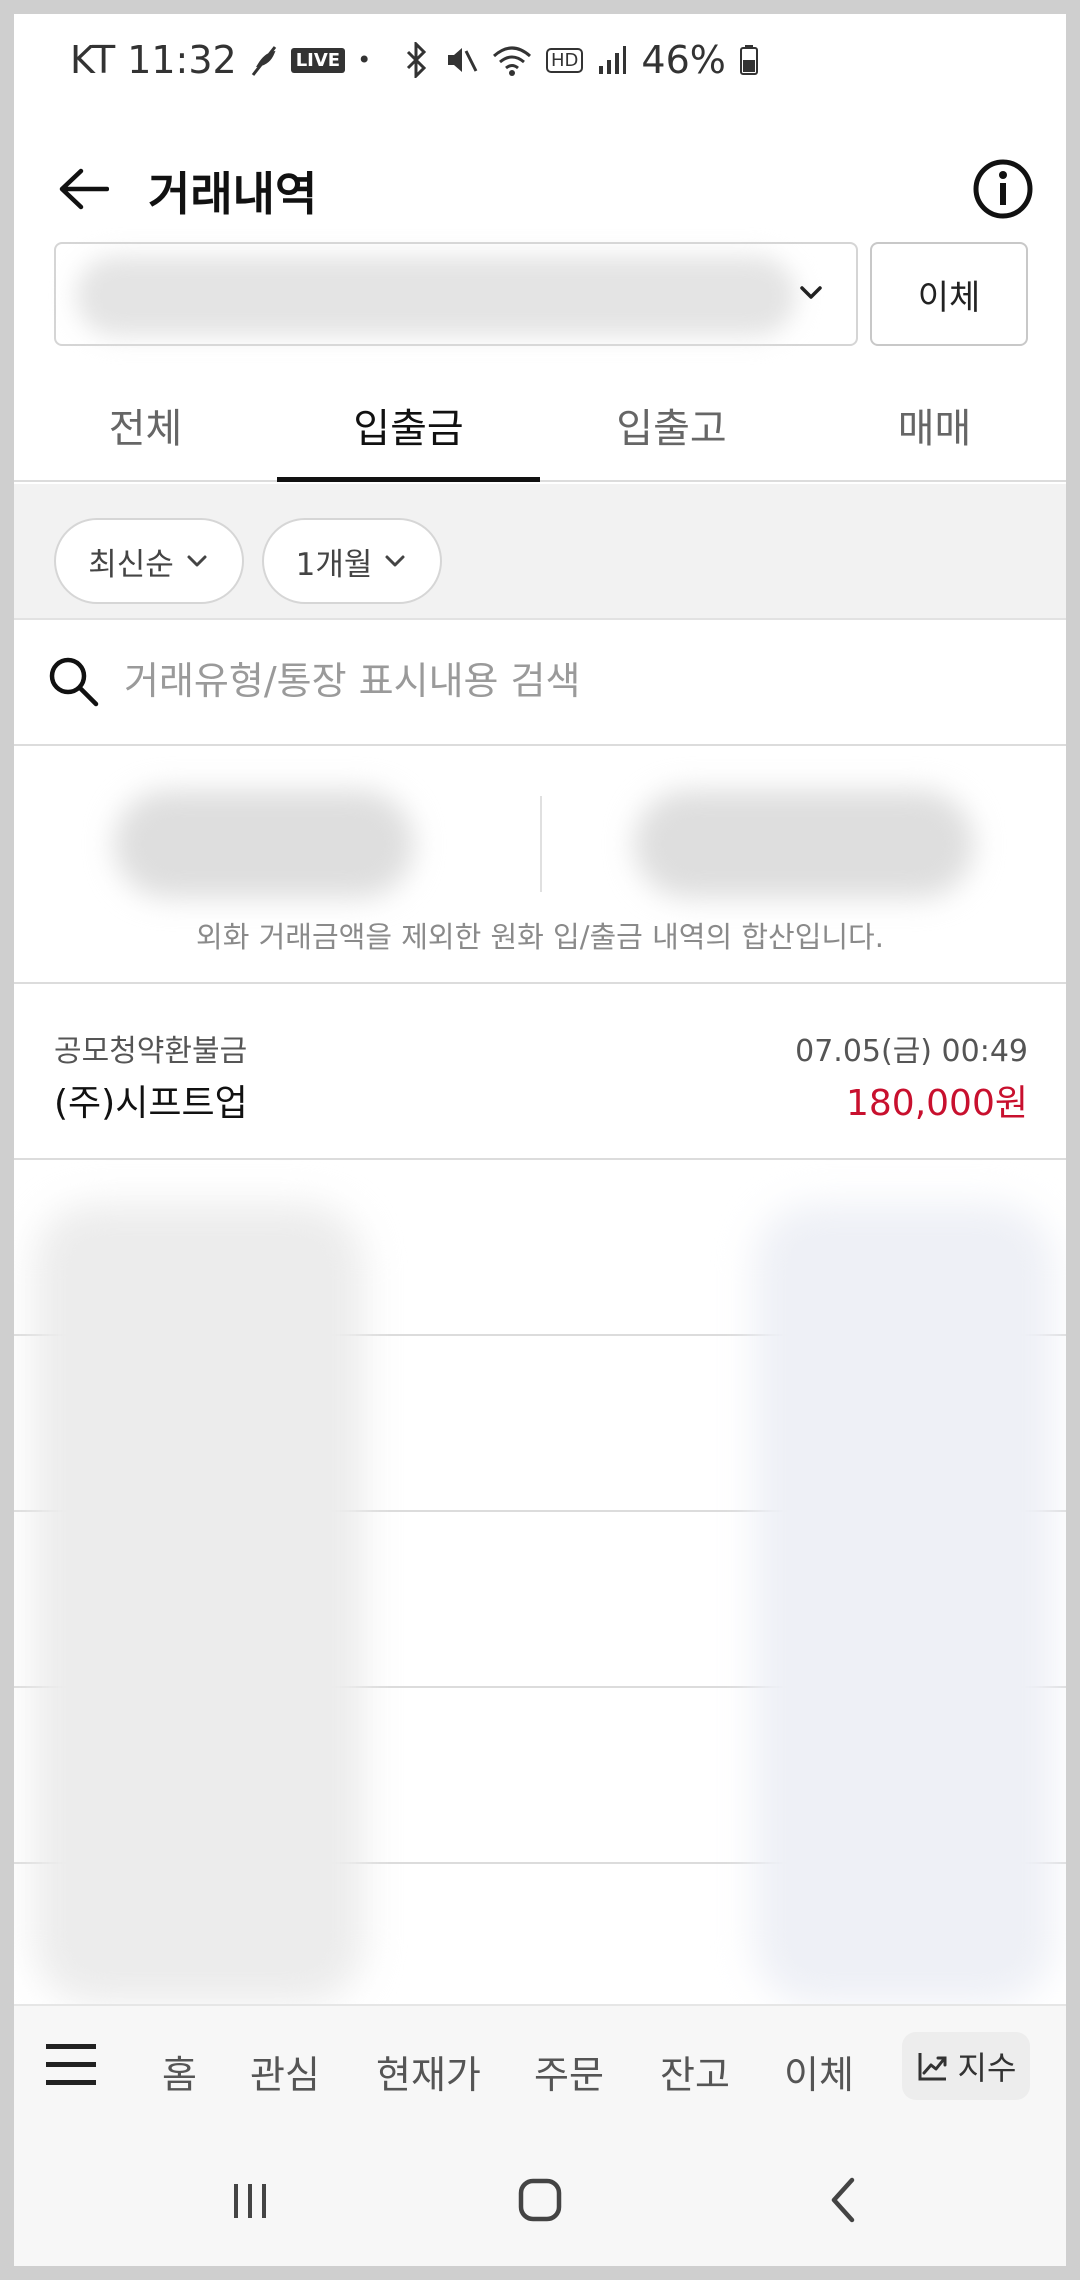 Image resolution: width=1080 pixels, height=2280 pixels. I want to click on withdrawal-total-redacted, so click(804, 844).